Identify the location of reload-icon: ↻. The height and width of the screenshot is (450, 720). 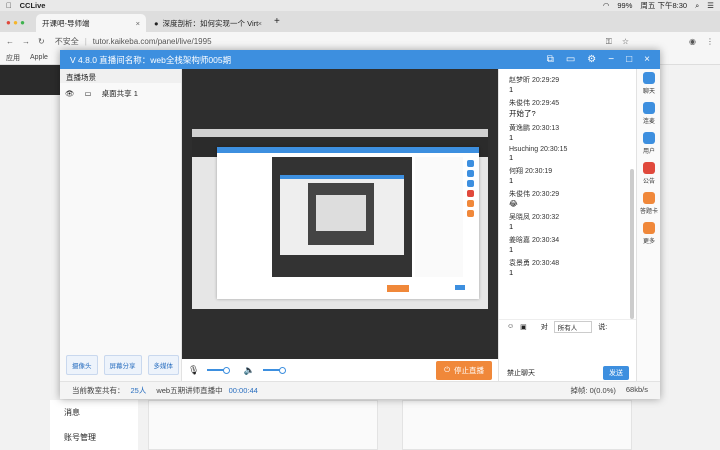
(41, 41).